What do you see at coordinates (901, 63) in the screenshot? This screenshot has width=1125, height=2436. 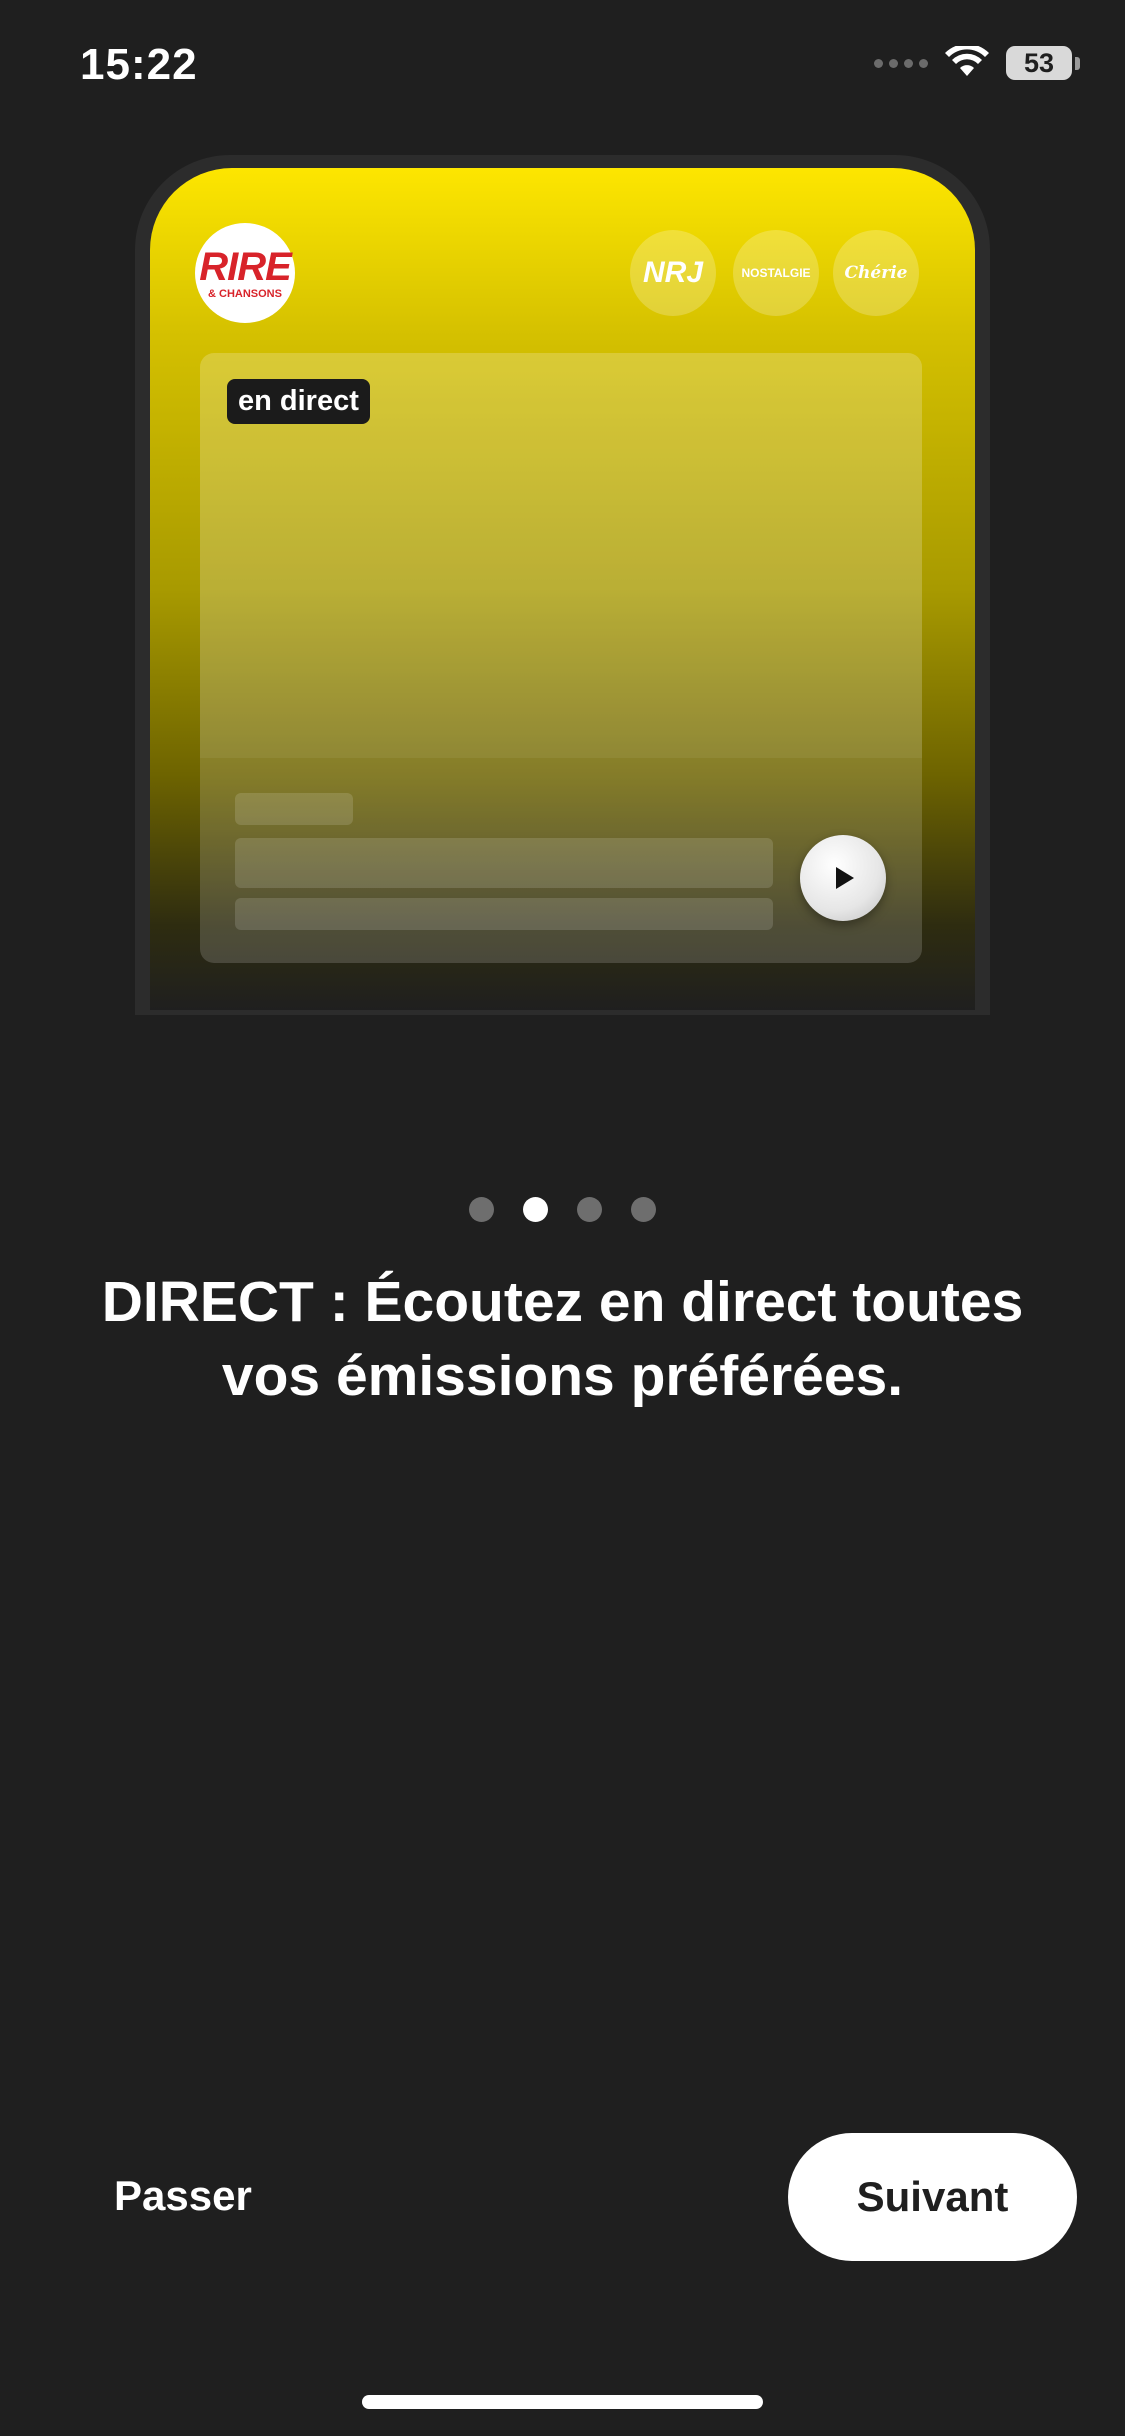 I see `cellular-signal-icon` at bounding box center [901, 63].